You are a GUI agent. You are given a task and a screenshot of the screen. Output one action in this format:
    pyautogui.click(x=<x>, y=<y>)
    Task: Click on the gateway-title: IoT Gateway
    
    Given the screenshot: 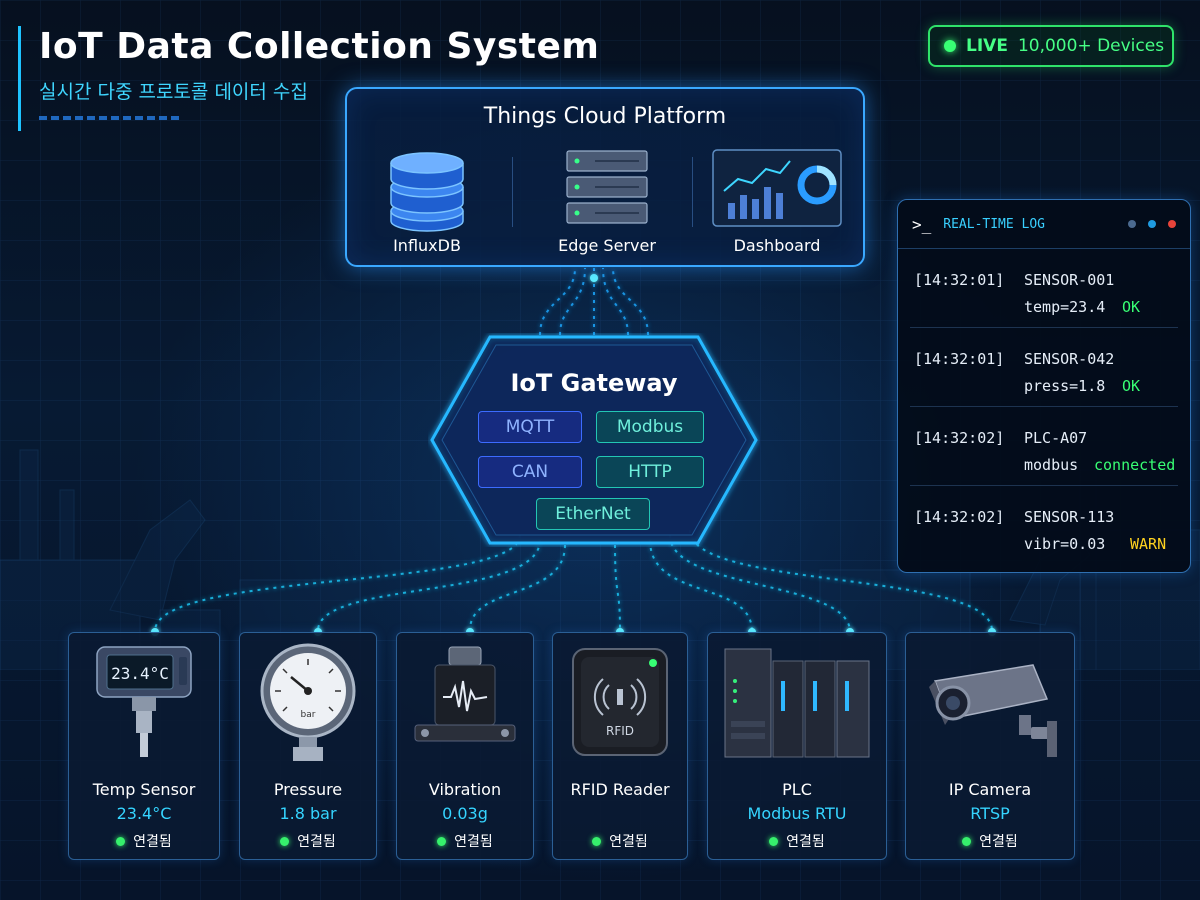 What is the action you would take?
    pyautogui.click(x=594, y=383)
    